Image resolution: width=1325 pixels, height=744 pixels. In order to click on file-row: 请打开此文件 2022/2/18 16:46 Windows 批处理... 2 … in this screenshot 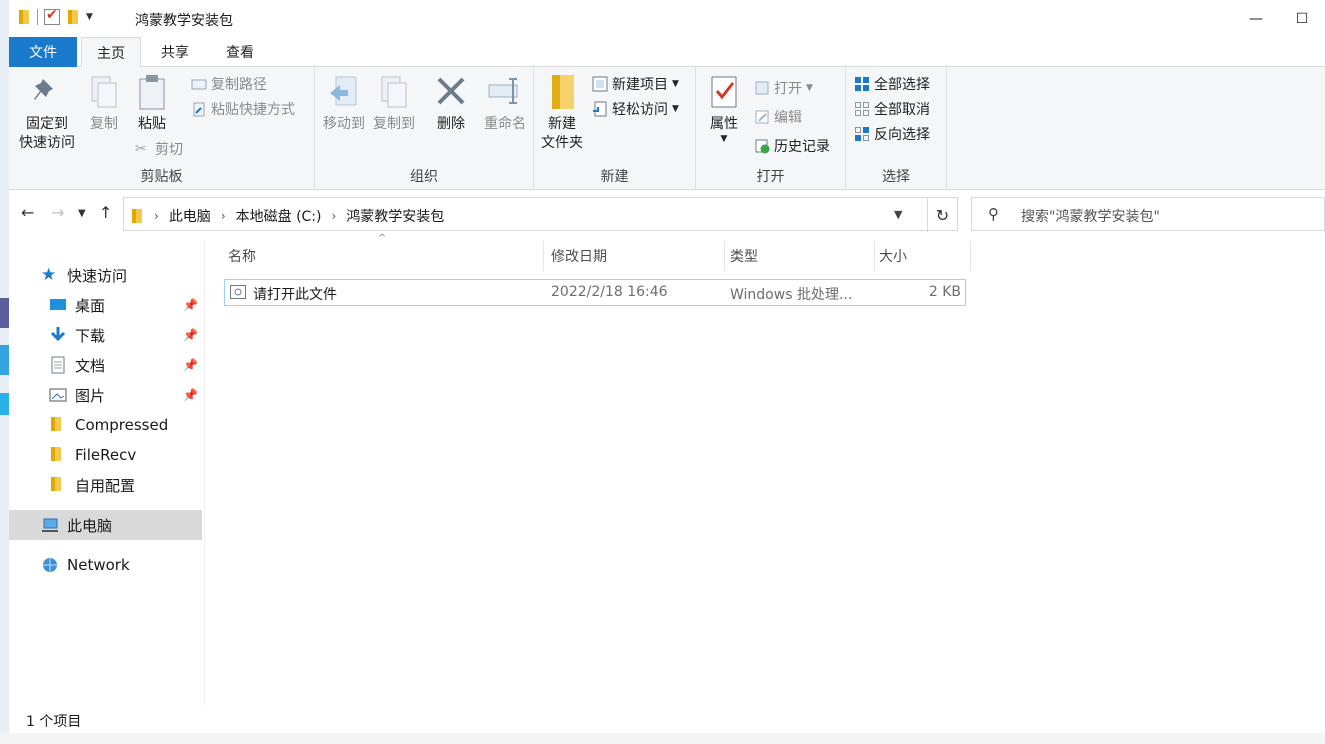, I will do `click(595, 292)`.